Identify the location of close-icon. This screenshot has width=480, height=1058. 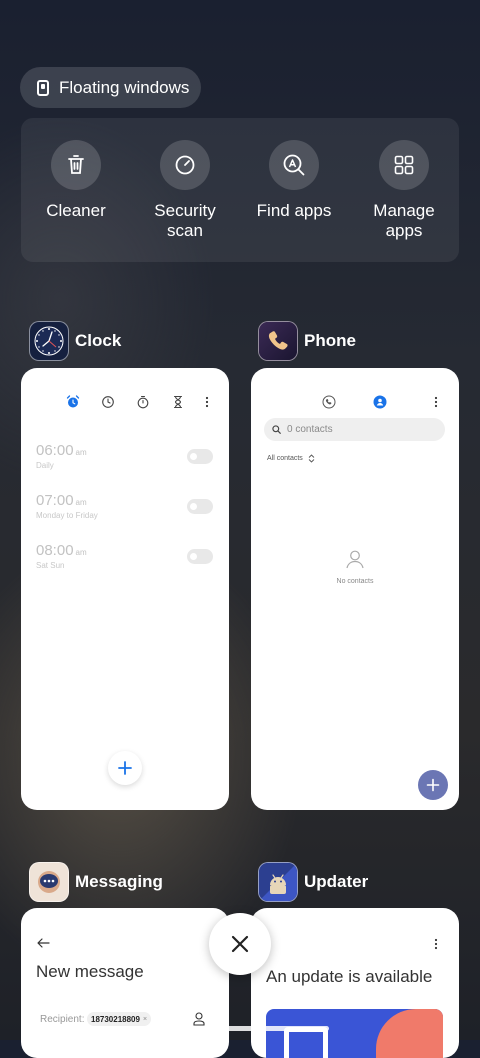
(240, 944).